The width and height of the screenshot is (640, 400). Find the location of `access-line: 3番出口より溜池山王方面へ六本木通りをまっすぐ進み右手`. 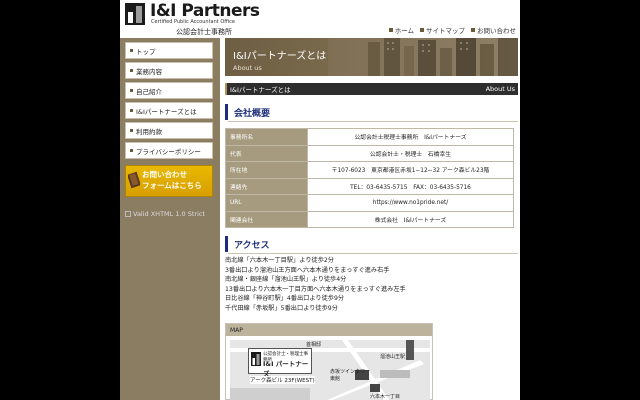

access-line: 3番出口より溜池山王方面へ六本木通りをまっすぐ進み右手 is located at coordinates (307, 270).